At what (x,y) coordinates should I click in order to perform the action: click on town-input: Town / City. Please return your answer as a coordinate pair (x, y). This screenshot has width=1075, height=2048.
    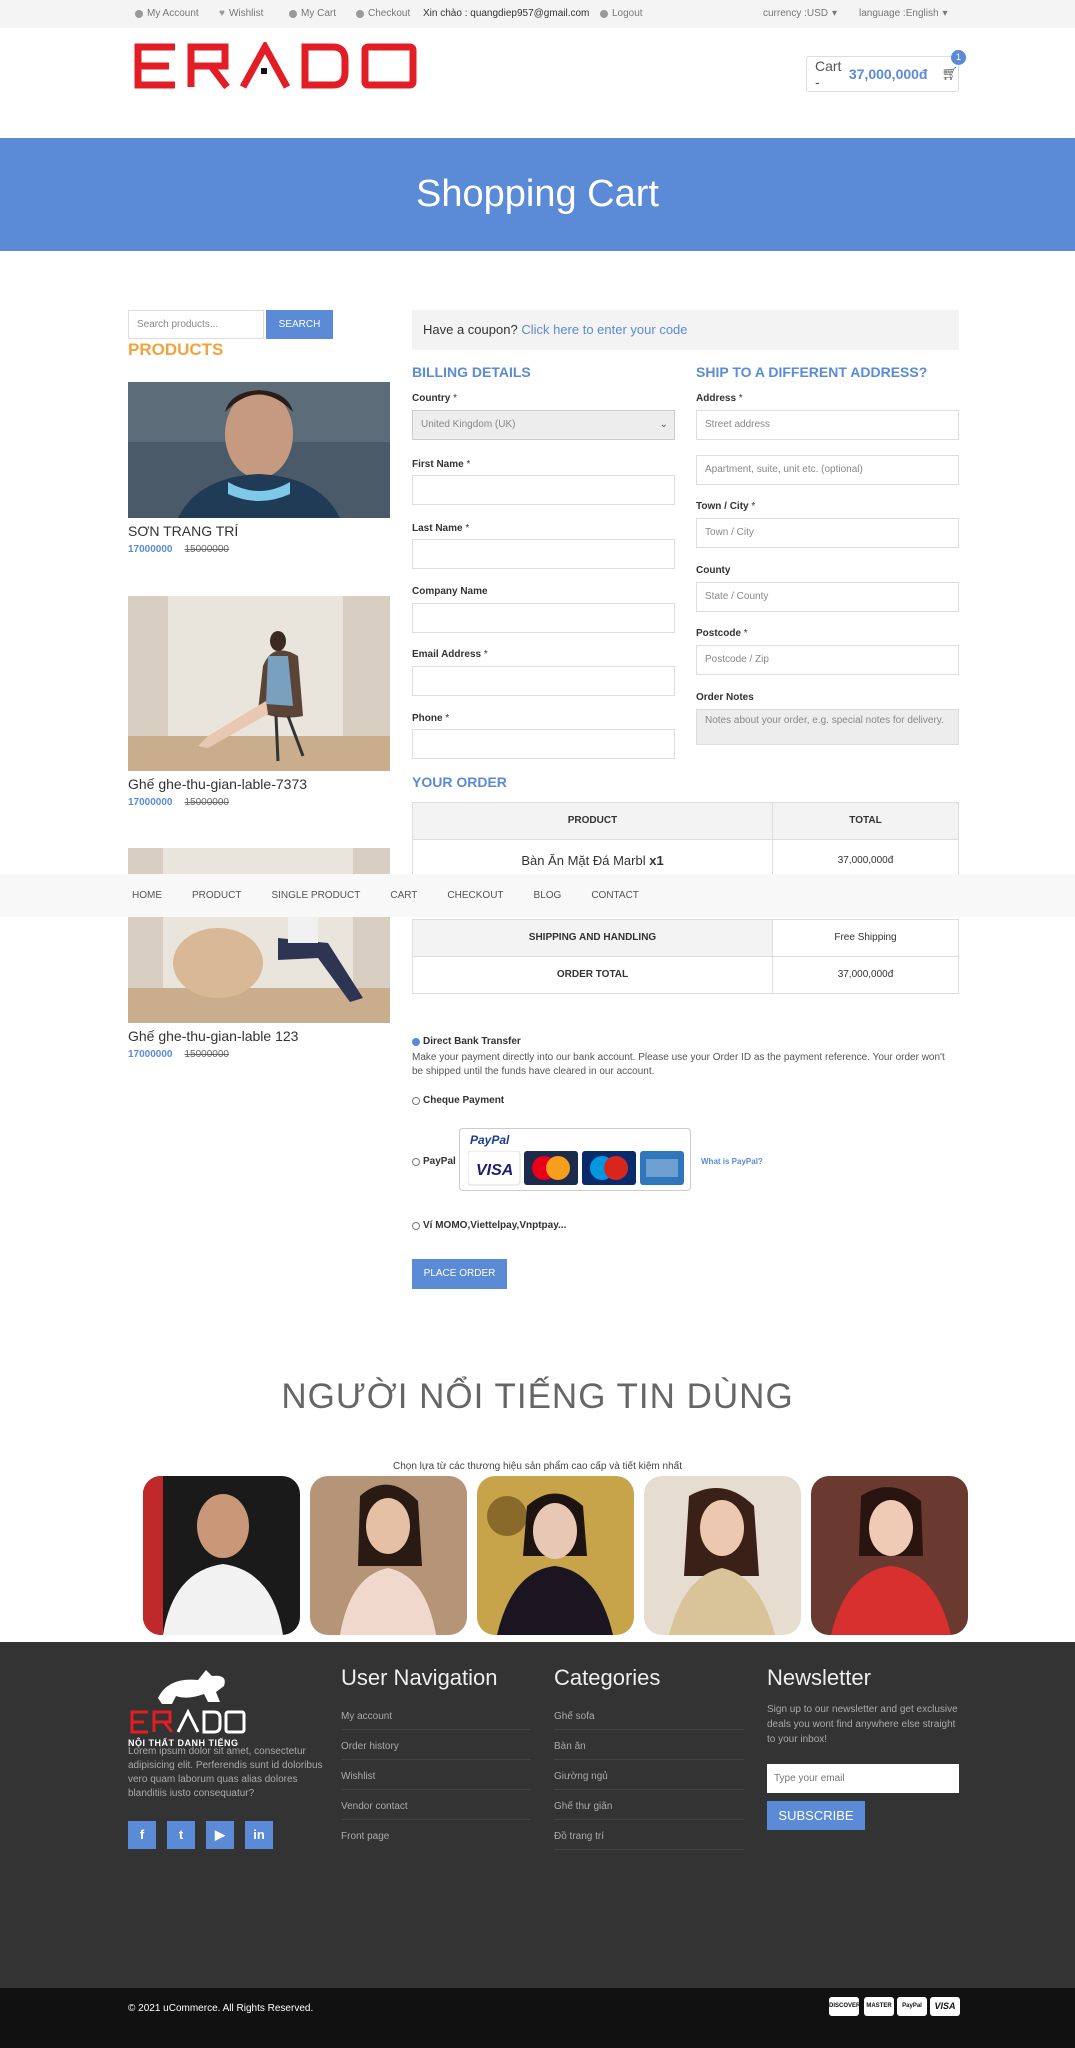
    Looking at the image, I should click on (827, 533).